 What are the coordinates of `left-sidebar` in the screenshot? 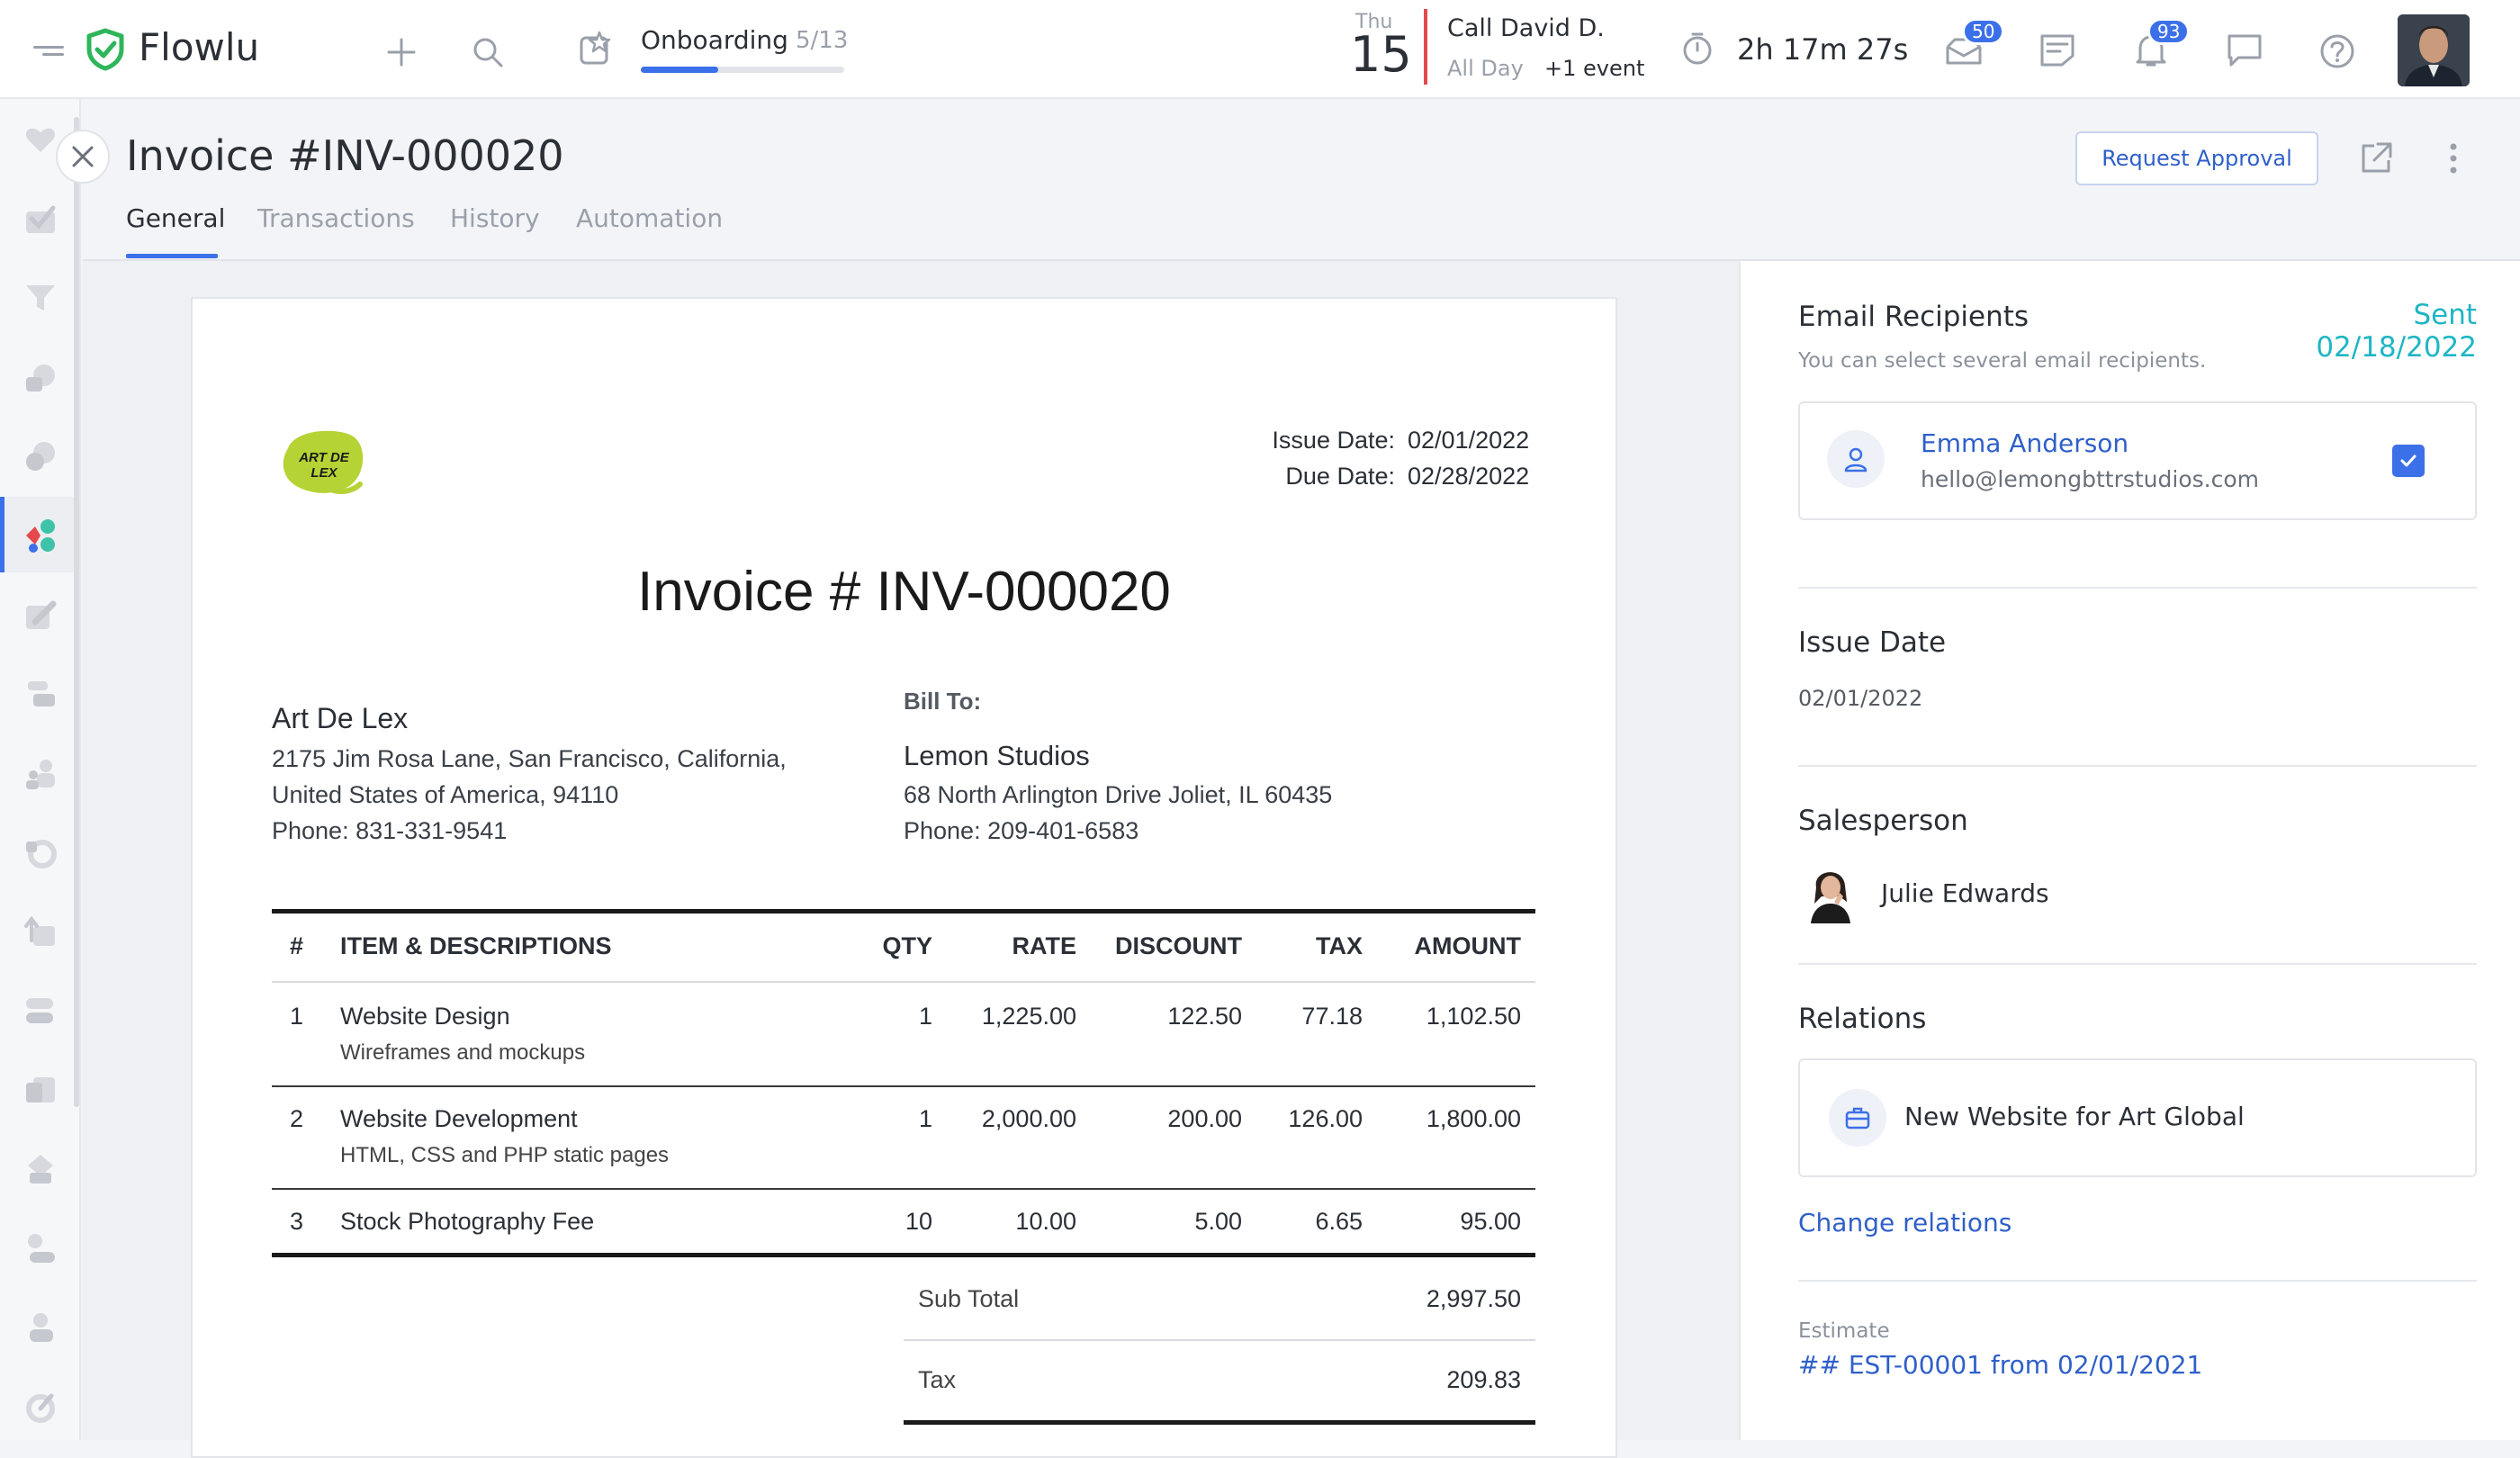 It's located at (40, 769).